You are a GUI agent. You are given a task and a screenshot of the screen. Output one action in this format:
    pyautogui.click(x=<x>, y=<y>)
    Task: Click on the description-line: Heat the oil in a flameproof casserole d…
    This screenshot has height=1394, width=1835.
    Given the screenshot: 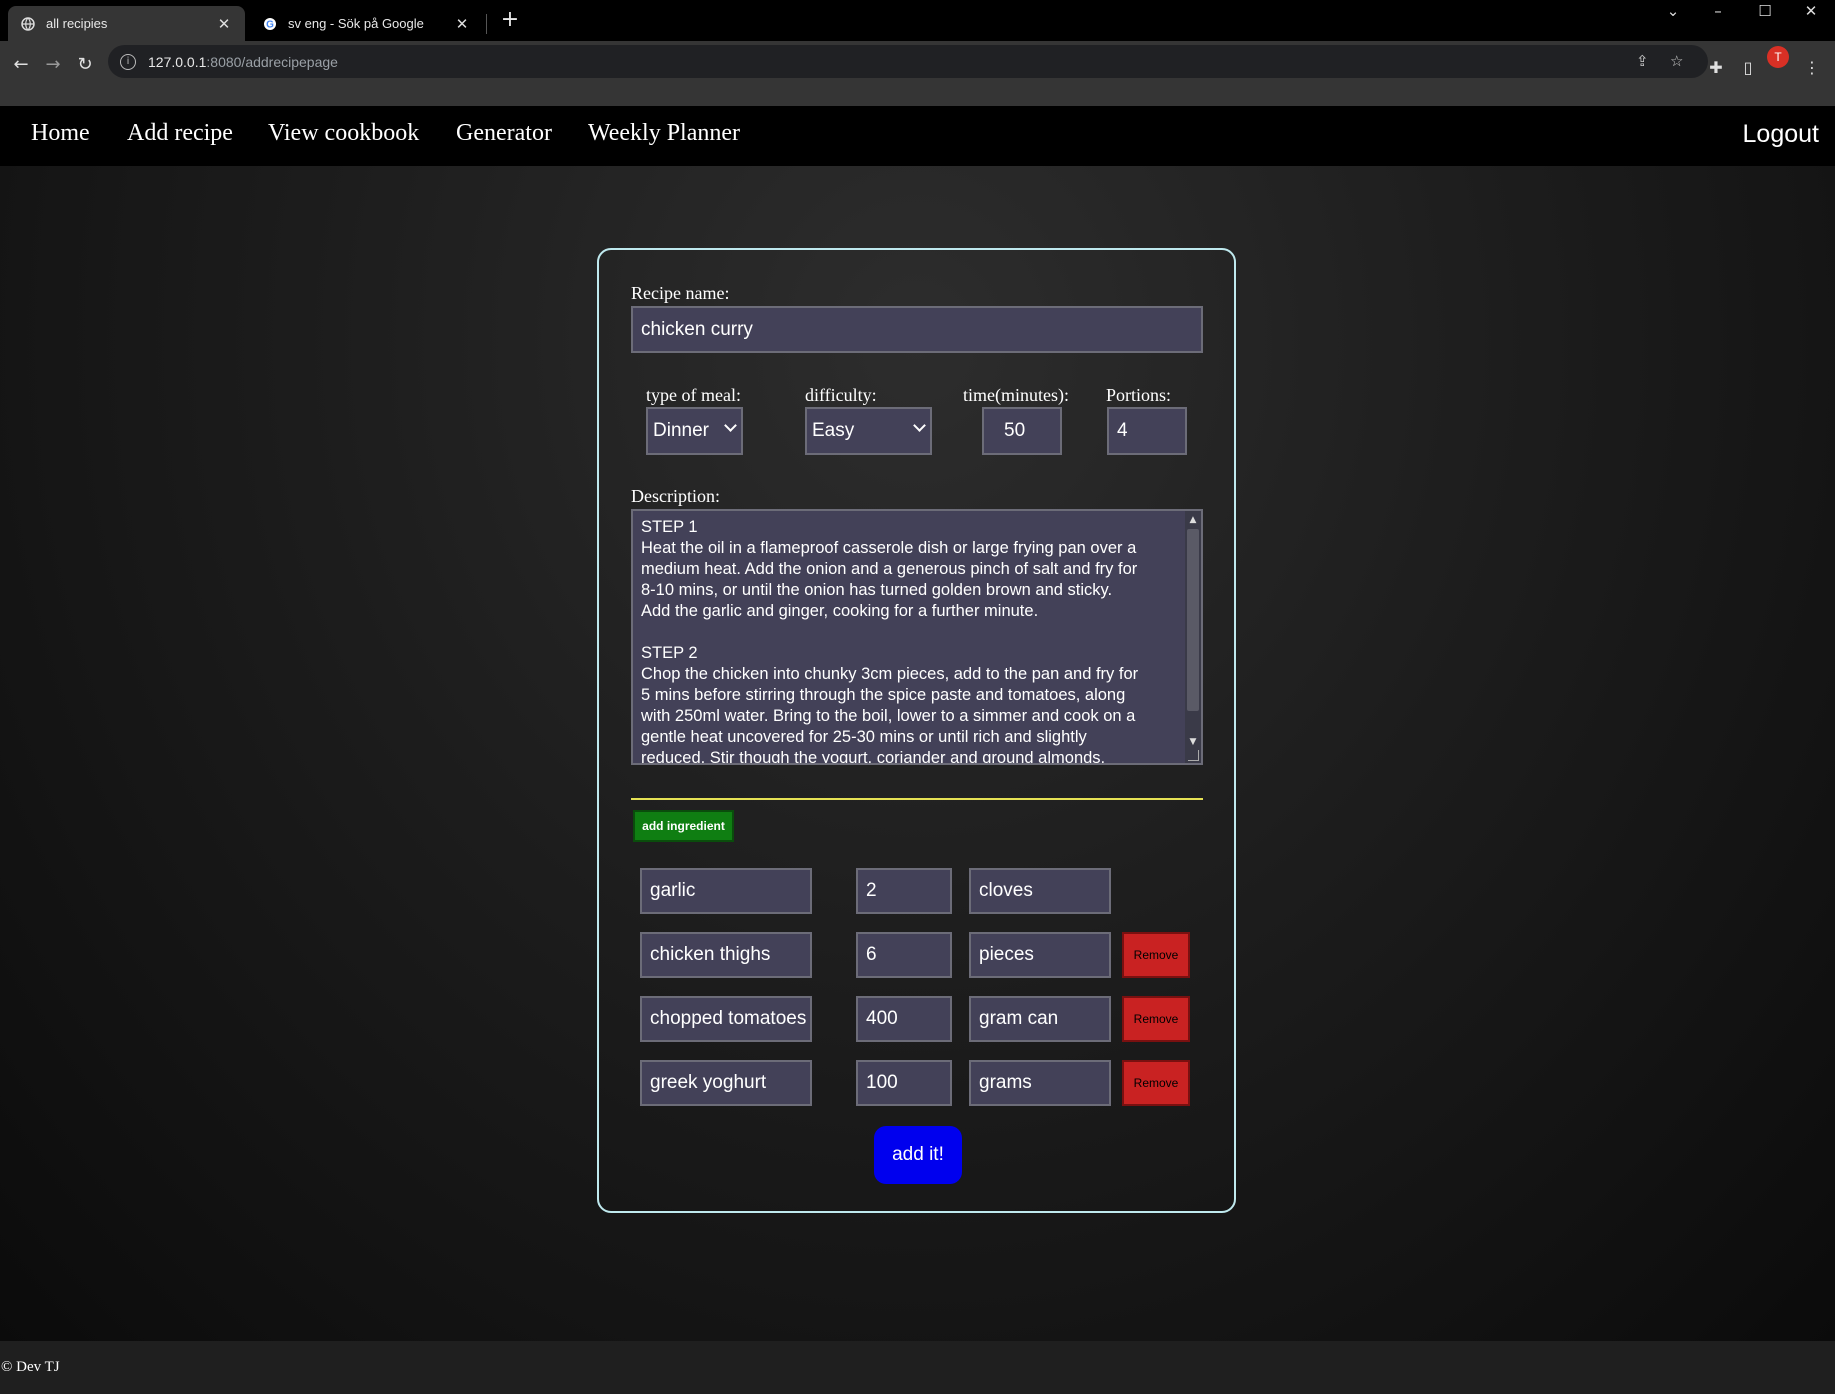 What is the action you would take?
    pyautogui.click(x=889, y=548)
    